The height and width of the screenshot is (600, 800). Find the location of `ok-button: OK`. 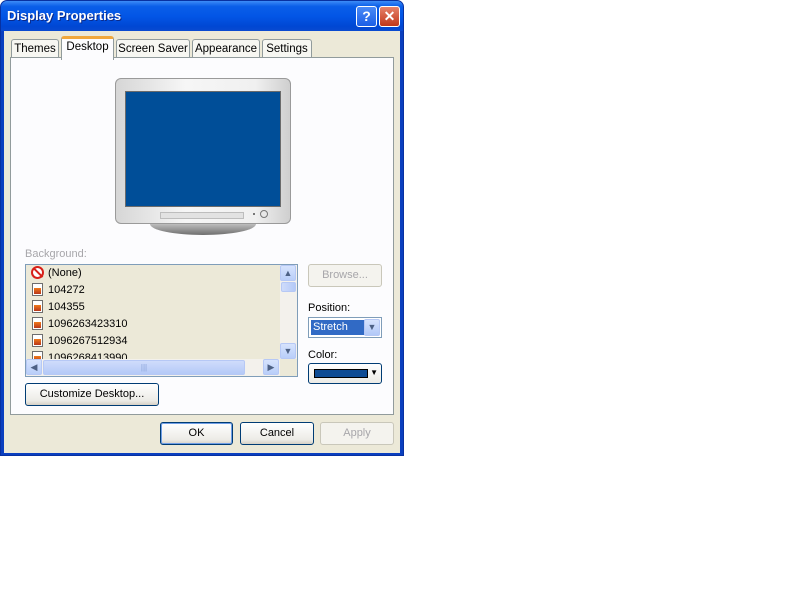

ok-button: OK is located at coordinates (196, 433).